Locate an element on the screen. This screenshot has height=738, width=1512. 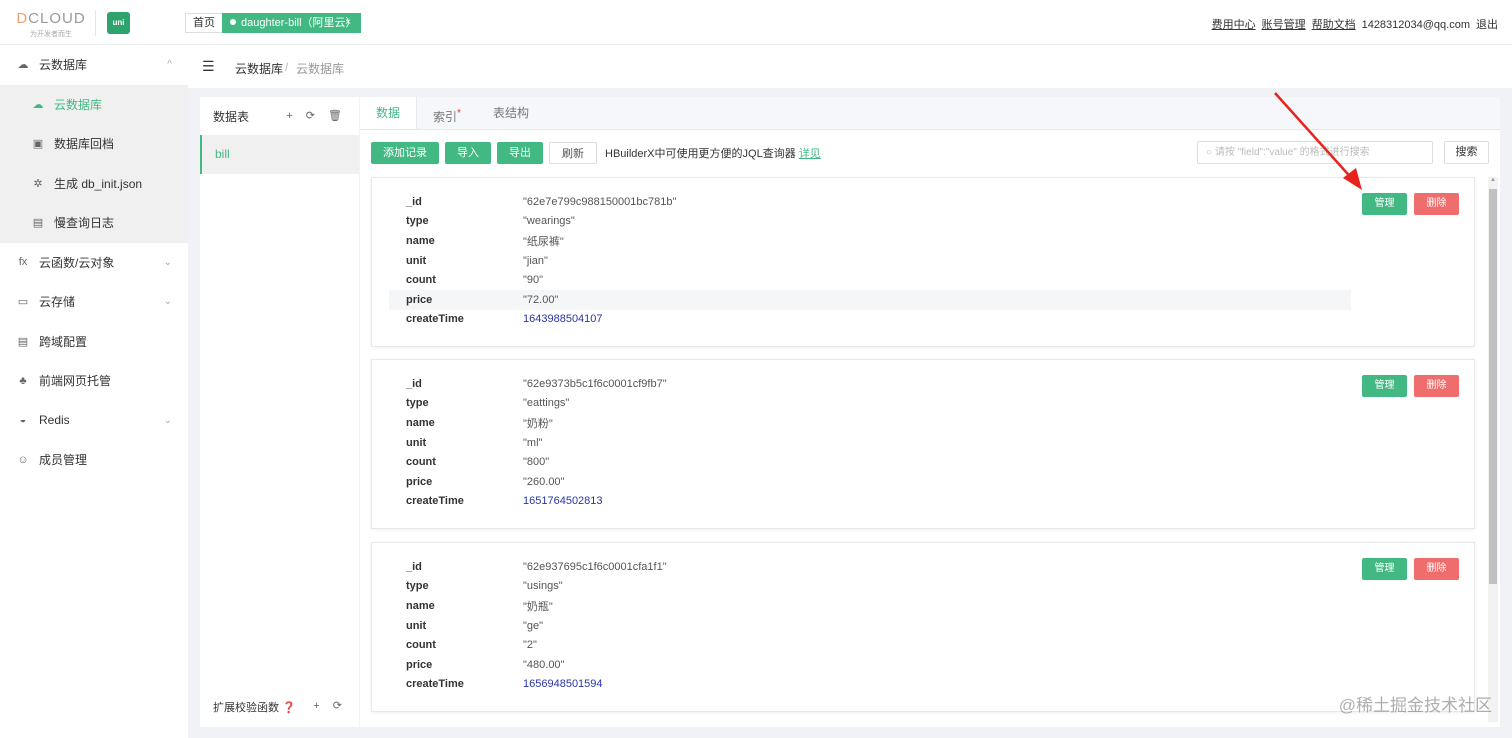
sidebar-item: ◒ Redis ⌄ is located at coordinates (94, 421).